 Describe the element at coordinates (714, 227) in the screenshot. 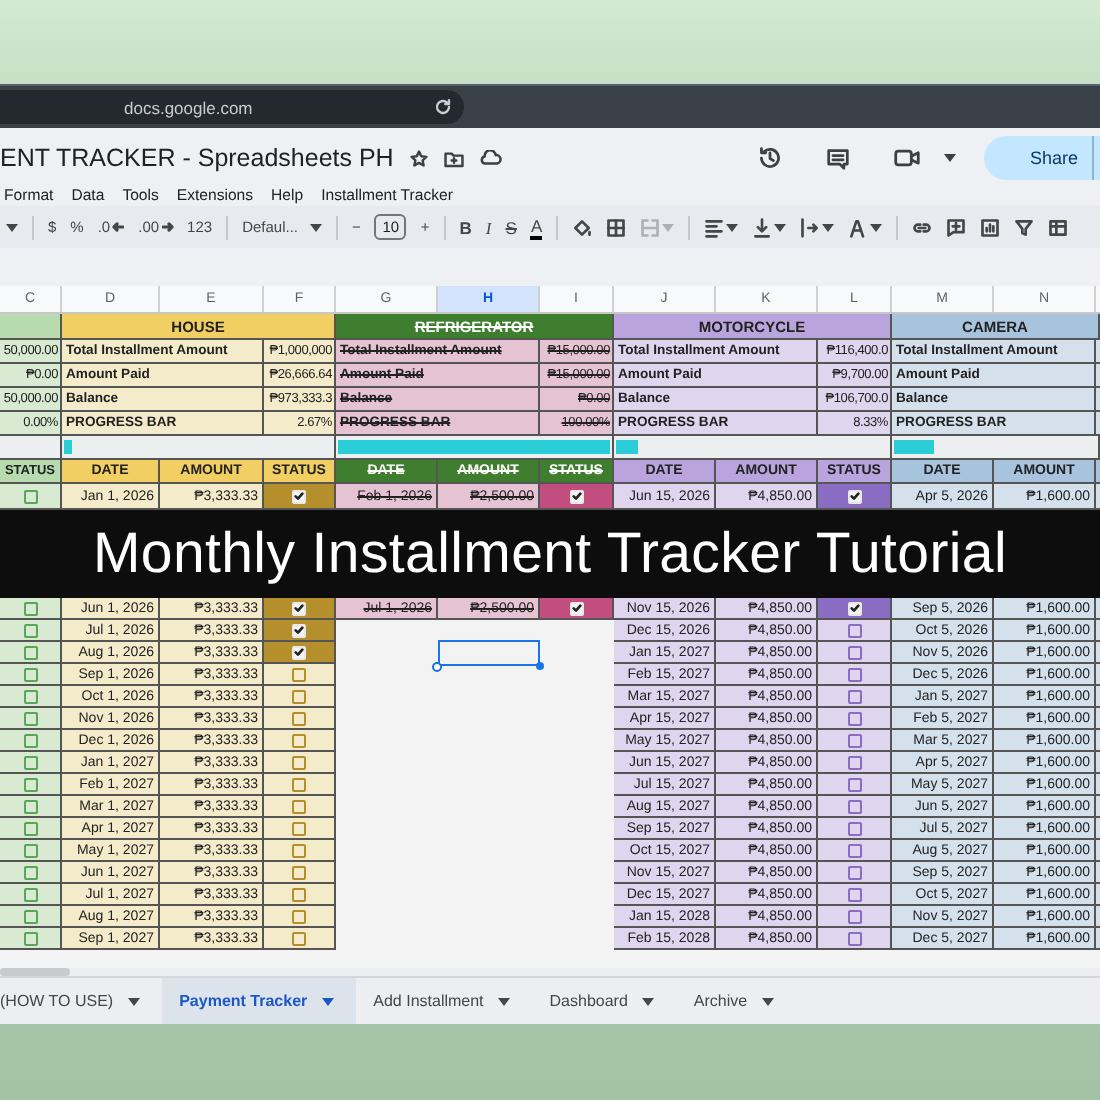

I see `horizontal-align-icon` at that location.